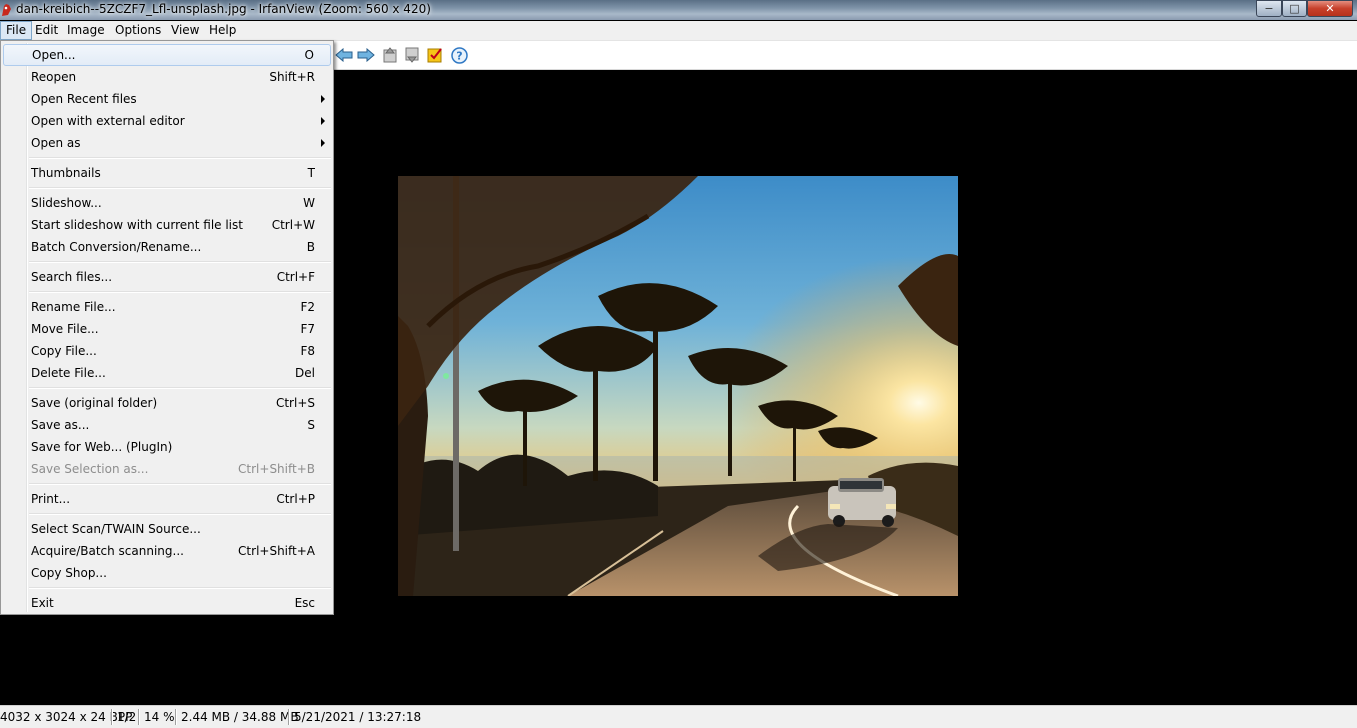  What do you see at coordinates (159, 717) in the screenshot?
I see `status-zoom: 14 %` at bounding box center [159, 717].